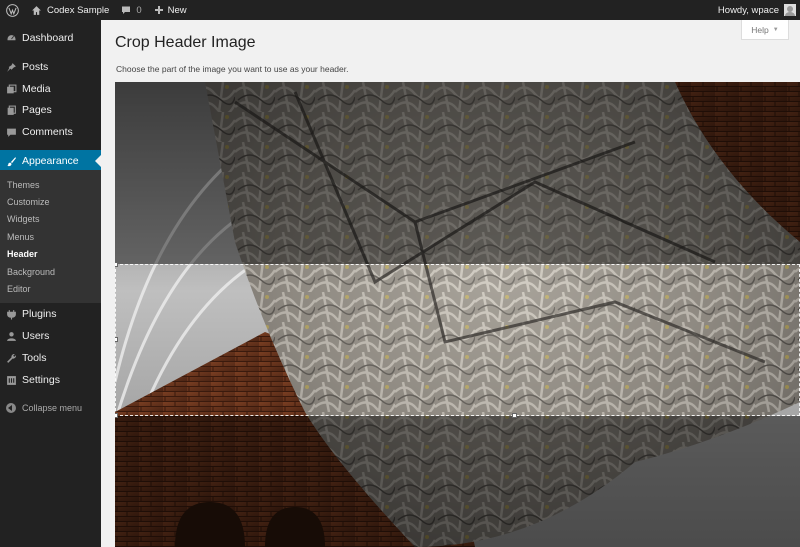 The height and width of the screenshot is (547, 800). Describe the element at coordinates (139, 10) in the screenshot. I see `comments-count: 0` at that location.